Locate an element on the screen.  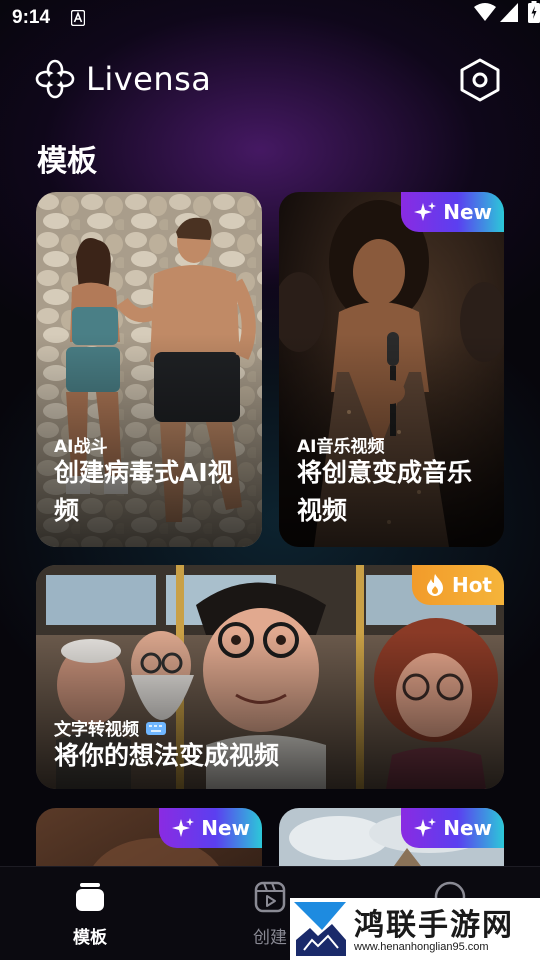
battery-icon is located at coordinates (534, 12).